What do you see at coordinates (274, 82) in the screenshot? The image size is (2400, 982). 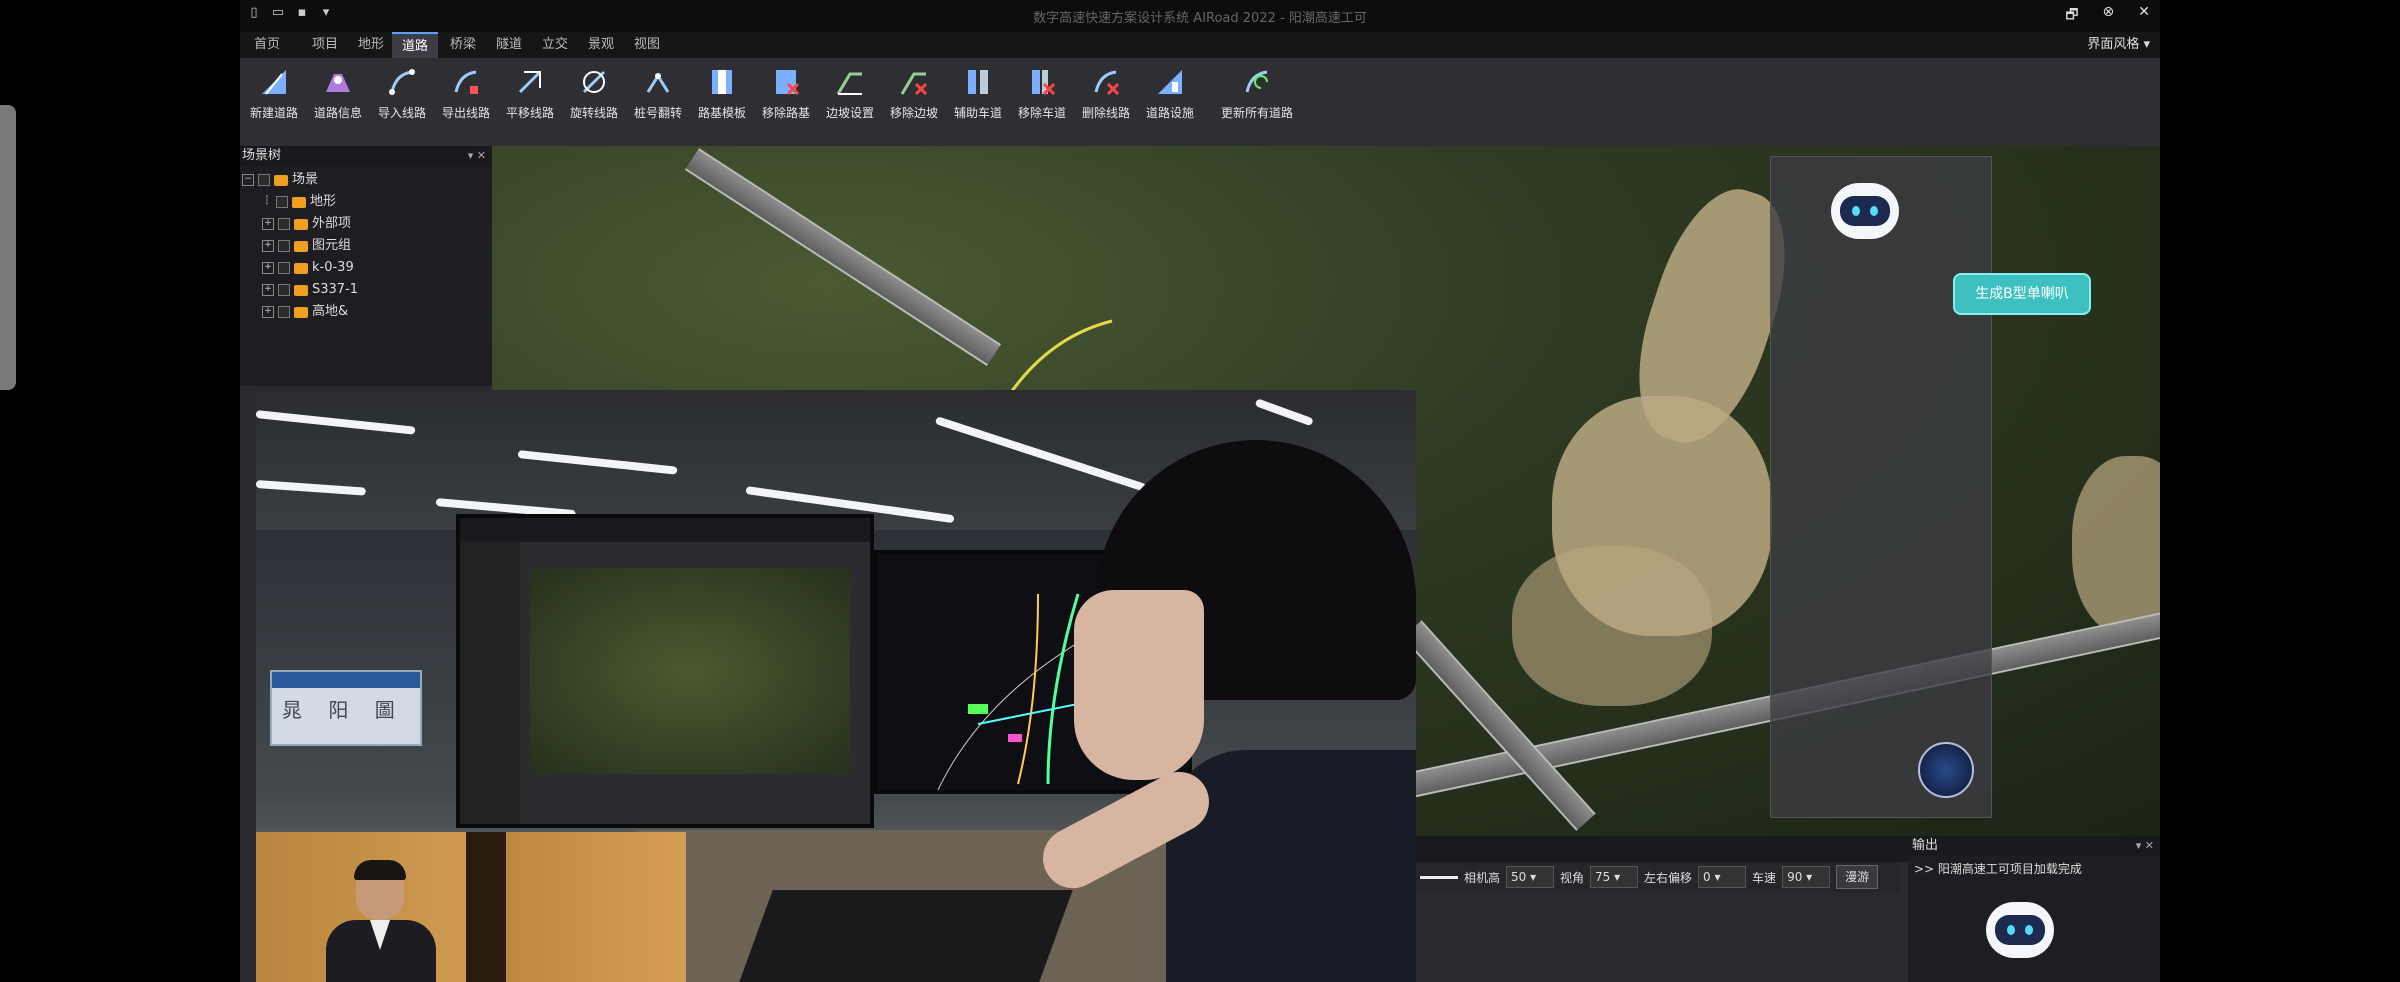 I see `new-road-icon` at bounding box center [274, 82].